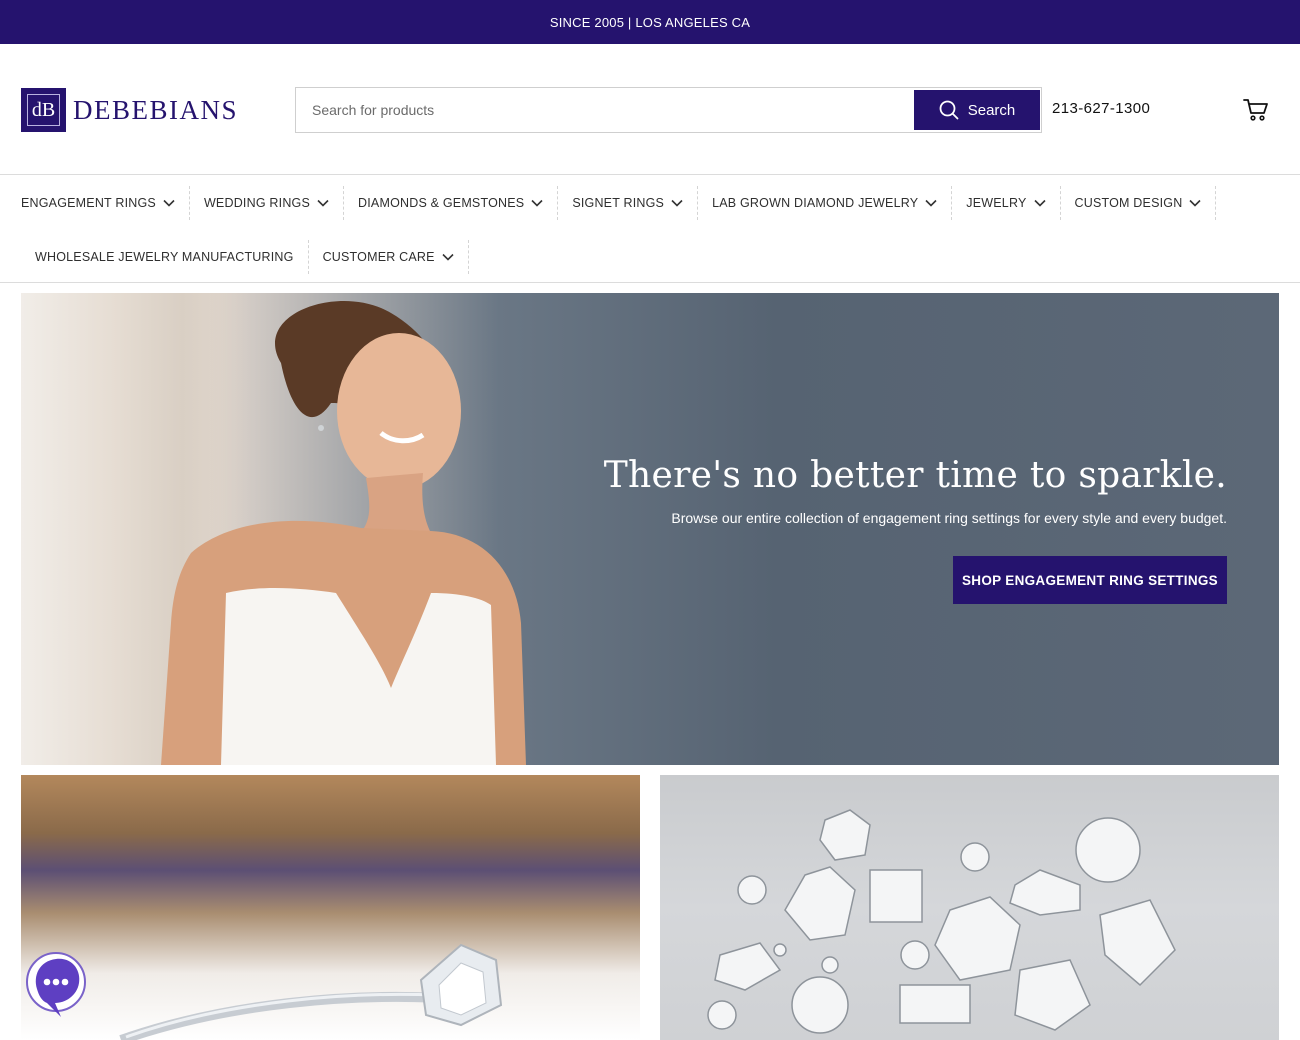 The height and width of the screenshot is (1040, 1300). Describe the element at coordinates (815, 203) in the screenshot. I see `nav-item-label: LAB GROWN DIAMOND JEWELRY` at that location.